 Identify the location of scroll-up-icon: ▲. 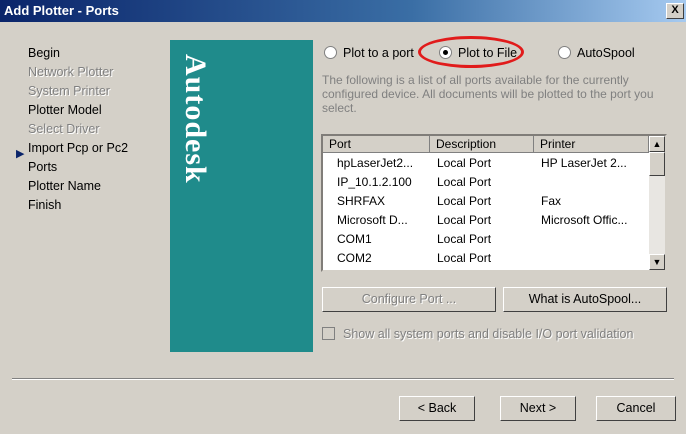
(657, 144).